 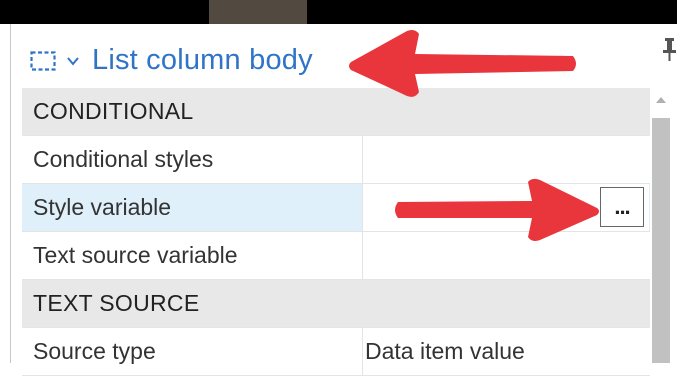 What do you see at coordinates (94, 351) in the screenshot?
I see `property-name: Source type` at bounding box center [94, 351].